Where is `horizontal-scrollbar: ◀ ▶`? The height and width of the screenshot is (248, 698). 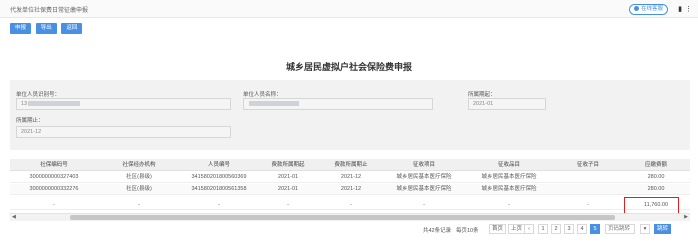 horizontal-scrollbar: ◀ ▶ is located at coordinates (350, 217).